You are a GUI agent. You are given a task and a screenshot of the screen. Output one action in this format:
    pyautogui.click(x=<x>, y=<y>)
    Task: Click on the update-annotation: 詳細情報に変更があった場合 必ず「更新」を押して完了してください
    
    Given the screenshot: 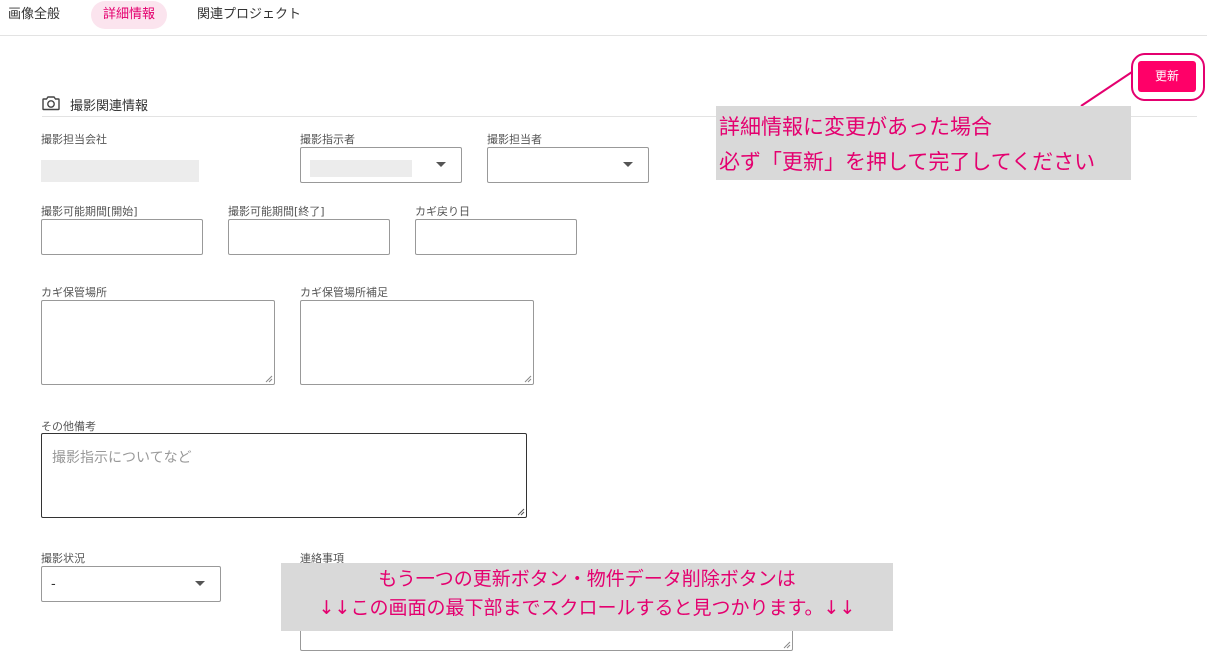 What is the action you would take?
    pyautogui.click(x=923, y=143)
    